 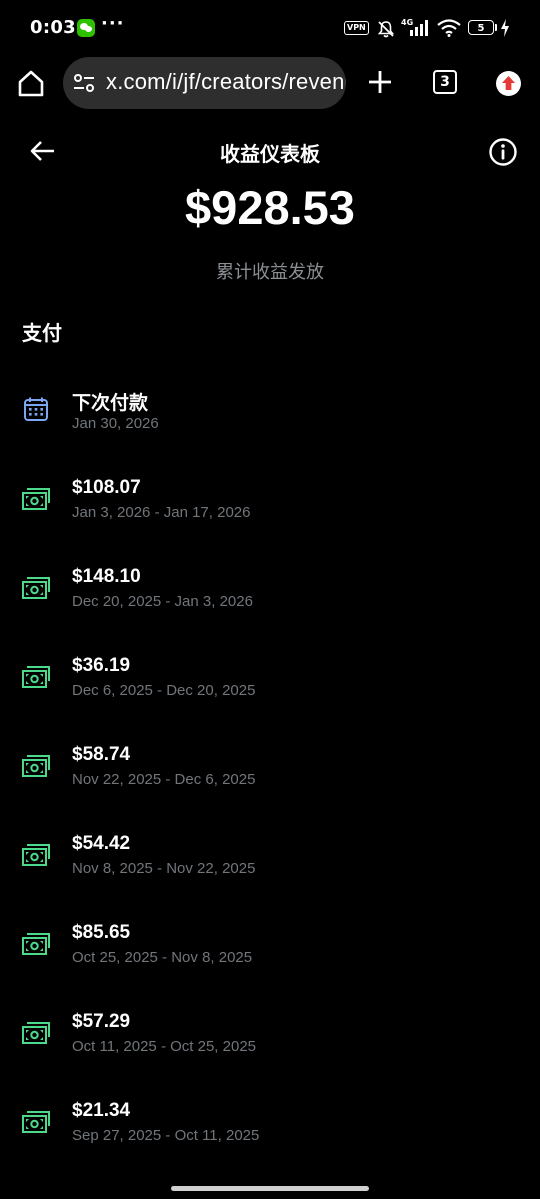 What do you see at coordinates (449, 28) in the screenshot?
I see `wifi-icon` at bounding box center [449, 28].